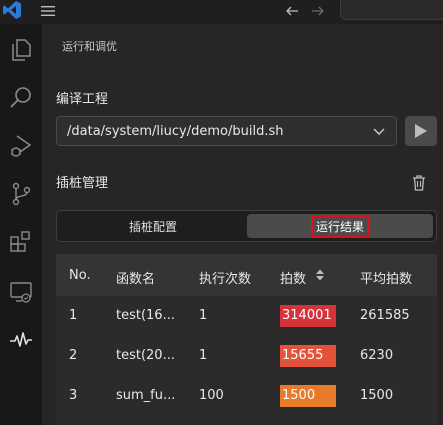 The image size is (443, 425). I want to click on table-row: 2 test(20... 1 15655 6230, so click(246, 356).